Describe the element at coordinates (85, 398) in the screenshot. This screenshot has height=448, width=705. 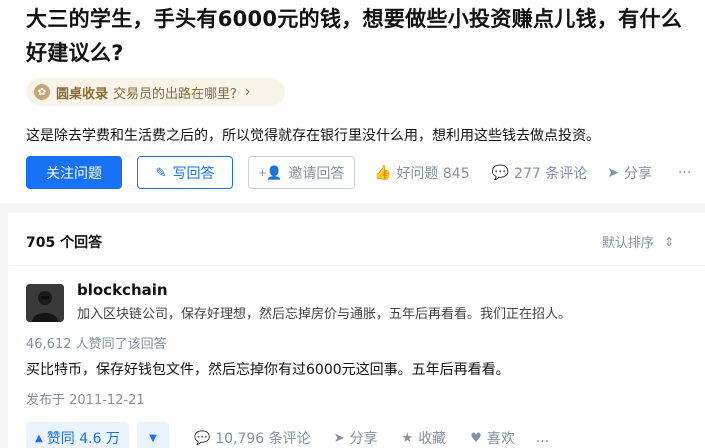
I see `publish-date: 发布于 2011-12-21` at that location.